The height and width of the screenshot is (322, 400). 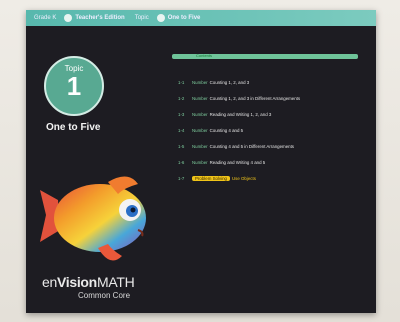 I want to click on topic-badge: Topic 1, so click(x=74, y=86).